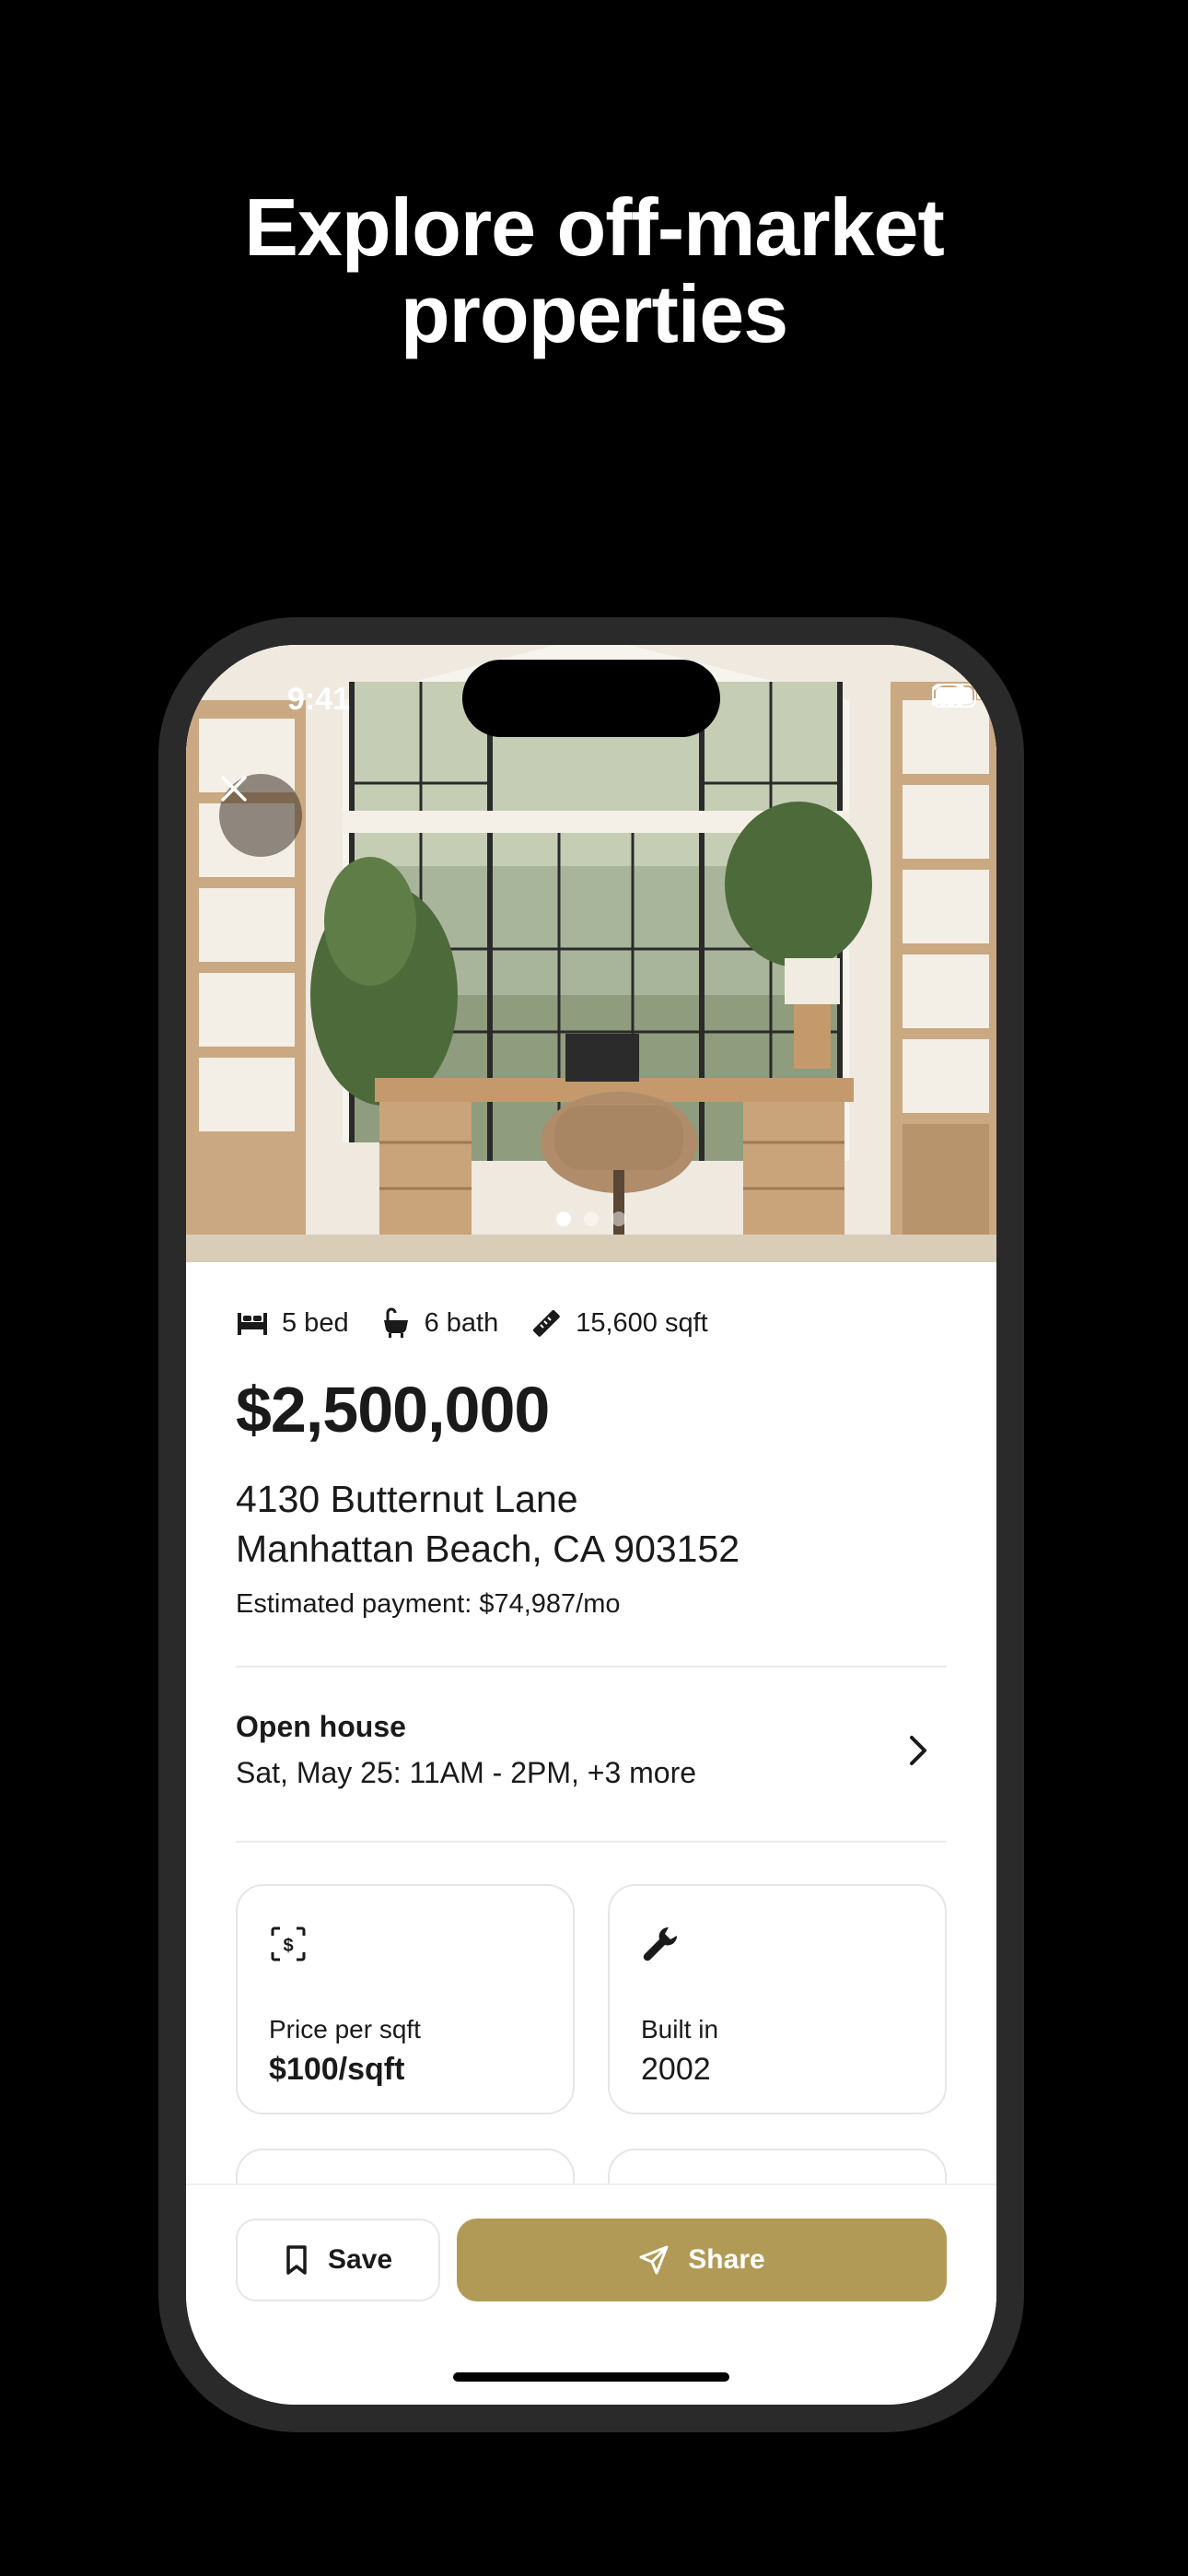  I want to click on built-in-card: Built in 2002, so click(777, 1999).